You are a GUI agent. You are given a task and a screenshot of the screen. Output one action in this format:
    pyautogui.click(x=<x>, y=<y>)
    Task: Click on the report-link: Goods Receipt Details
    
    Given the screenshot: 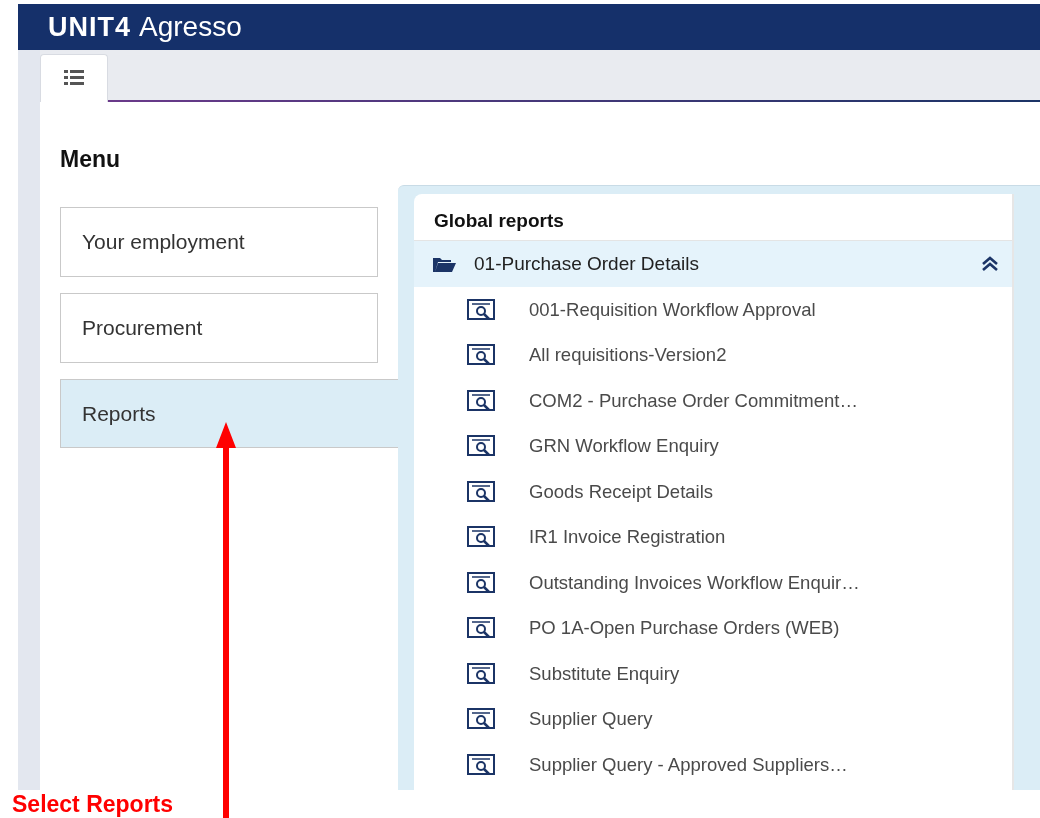 What is the action you would take?
    pyautogui.click(x=621, y=491)
    